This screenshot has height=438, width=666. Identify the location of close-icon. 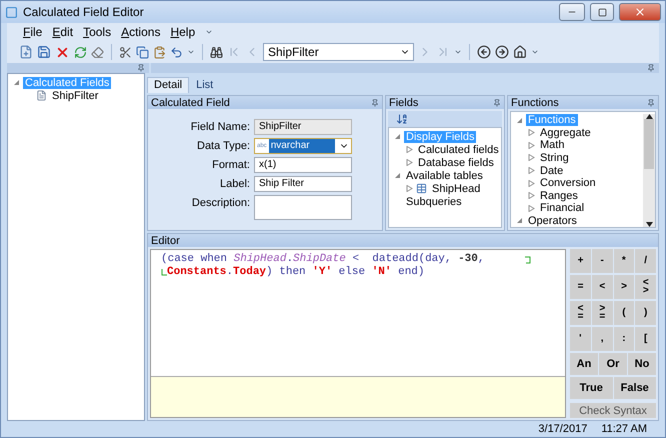
(640, 12).